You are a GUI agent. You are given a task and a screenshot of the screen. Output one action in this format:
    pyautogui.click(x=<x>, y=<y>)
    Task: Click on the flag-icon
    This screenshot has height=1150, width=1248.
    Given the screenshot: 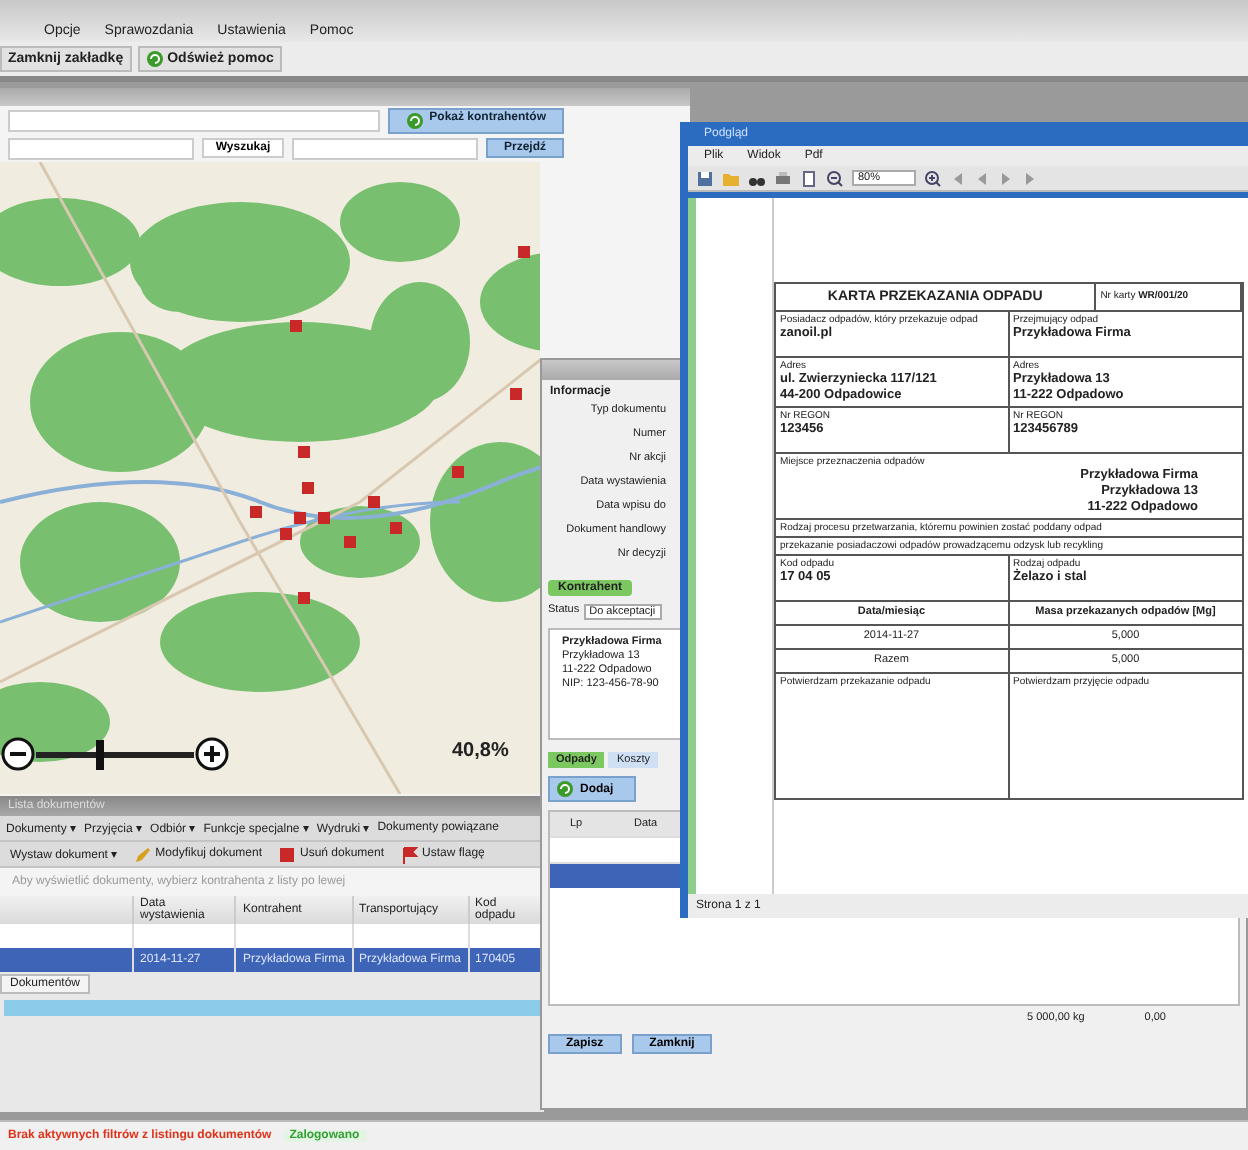 What is the action you would take?
    pyautogui.click(x=409, y=854)
    